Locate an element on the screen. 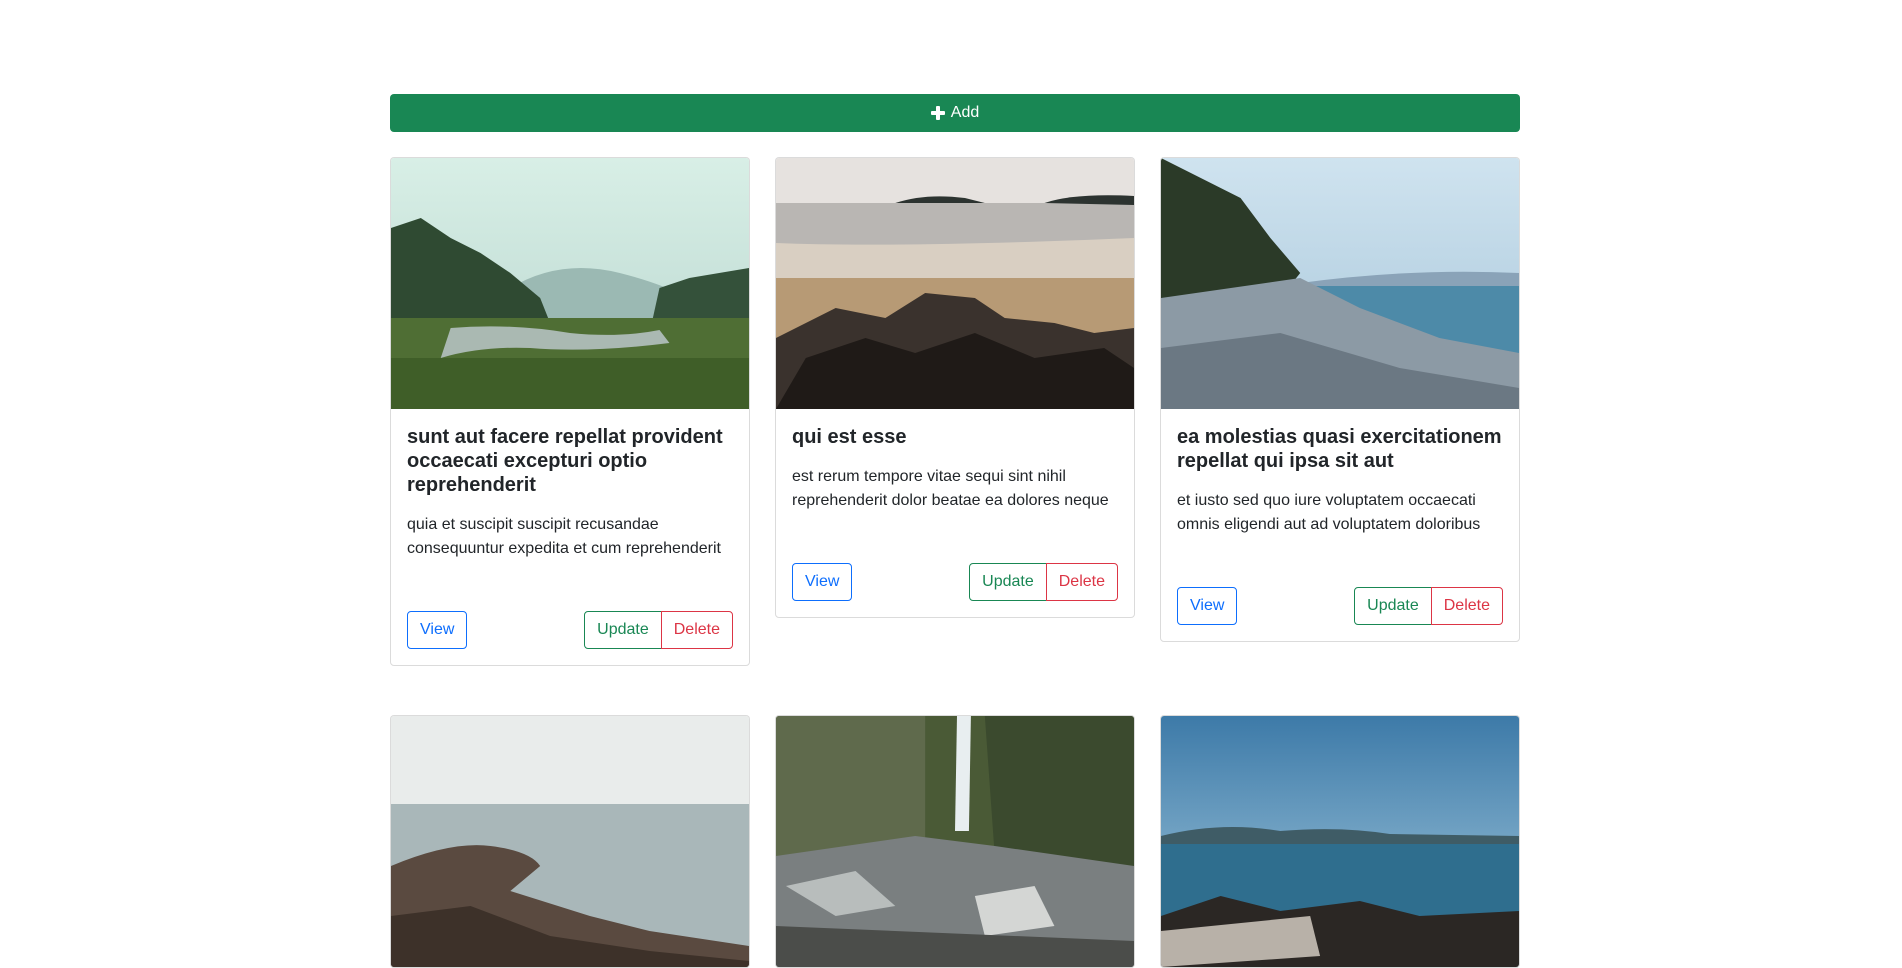 This screenshot has width=1902, height=968. post-image-waterfall is located at coordinates (955, 841).